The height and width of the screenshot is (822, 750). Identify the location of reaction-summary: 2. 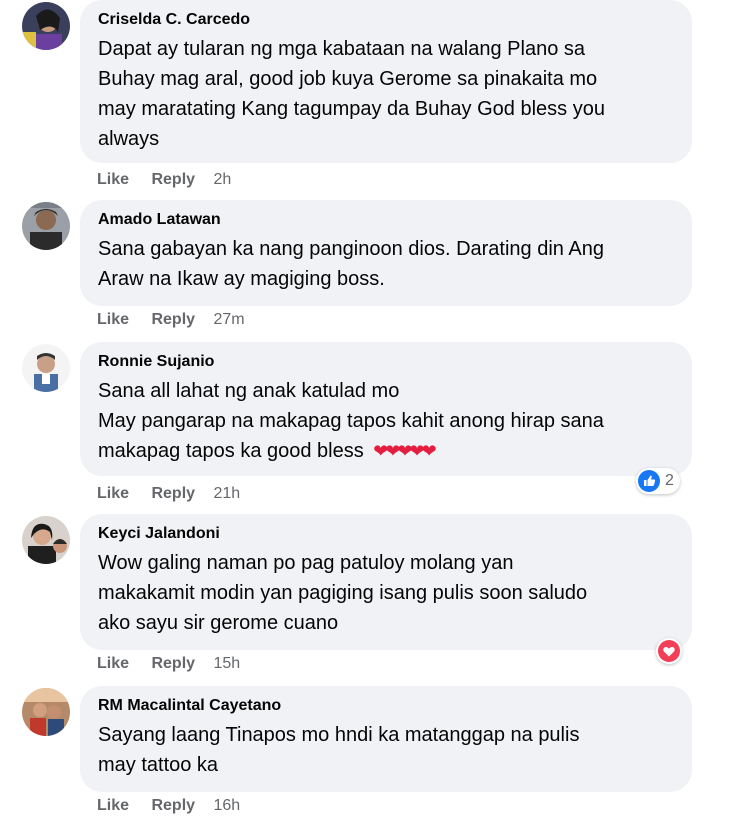
(658, 481).